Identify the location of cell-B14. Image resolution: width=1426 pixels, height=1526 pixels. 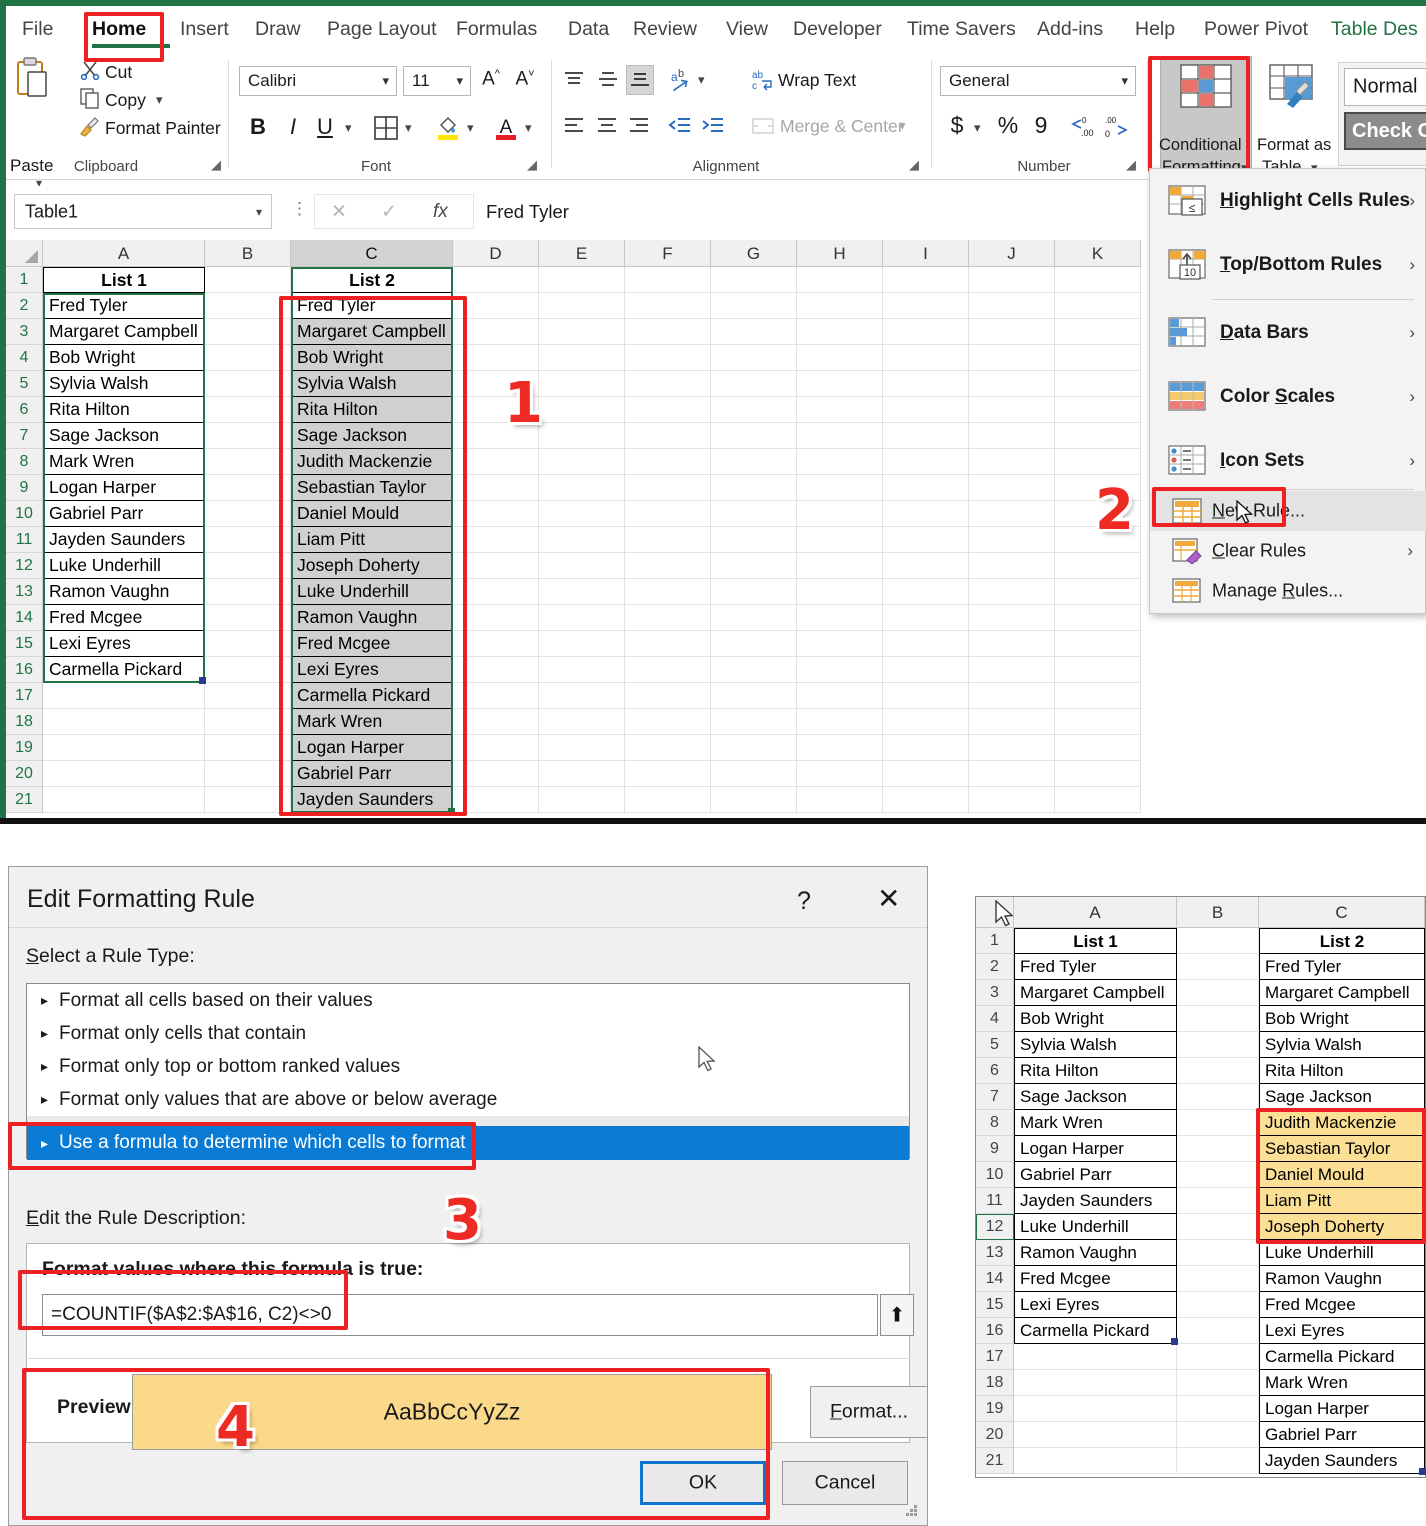
(248, 618).